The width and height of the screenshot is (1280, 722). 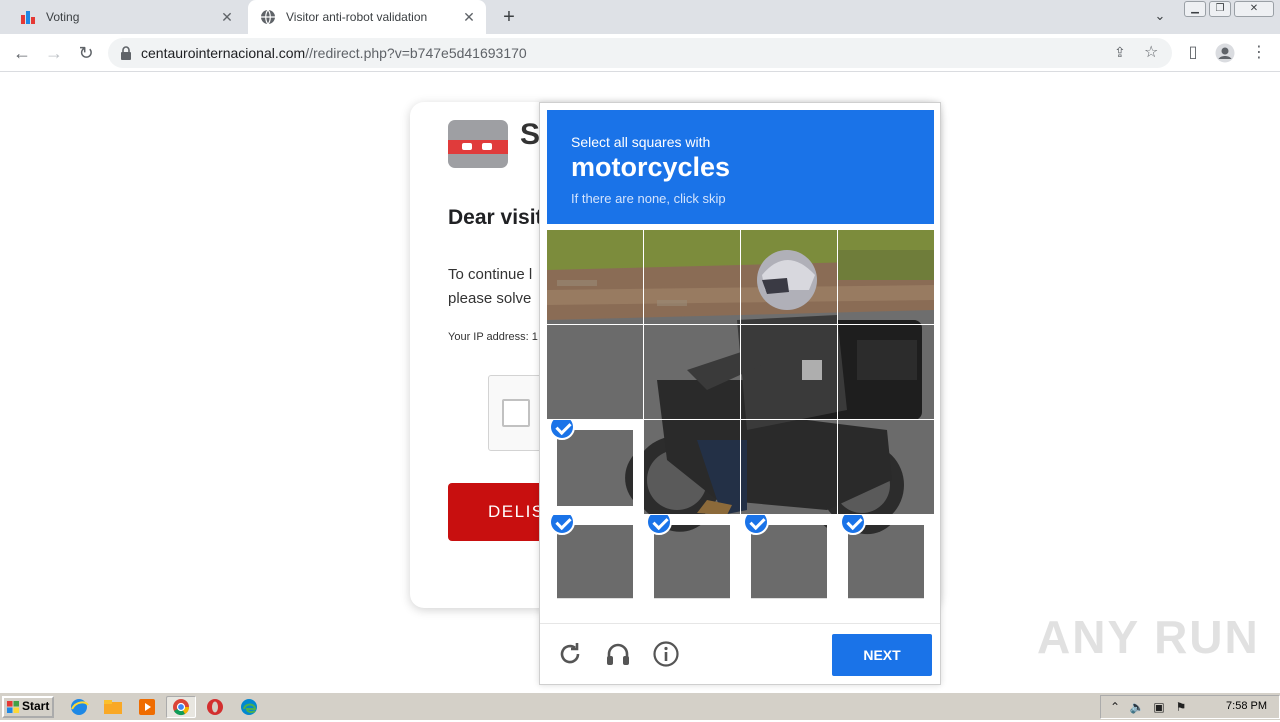 I want to click on lock-icon, so click(x=126, y=53).